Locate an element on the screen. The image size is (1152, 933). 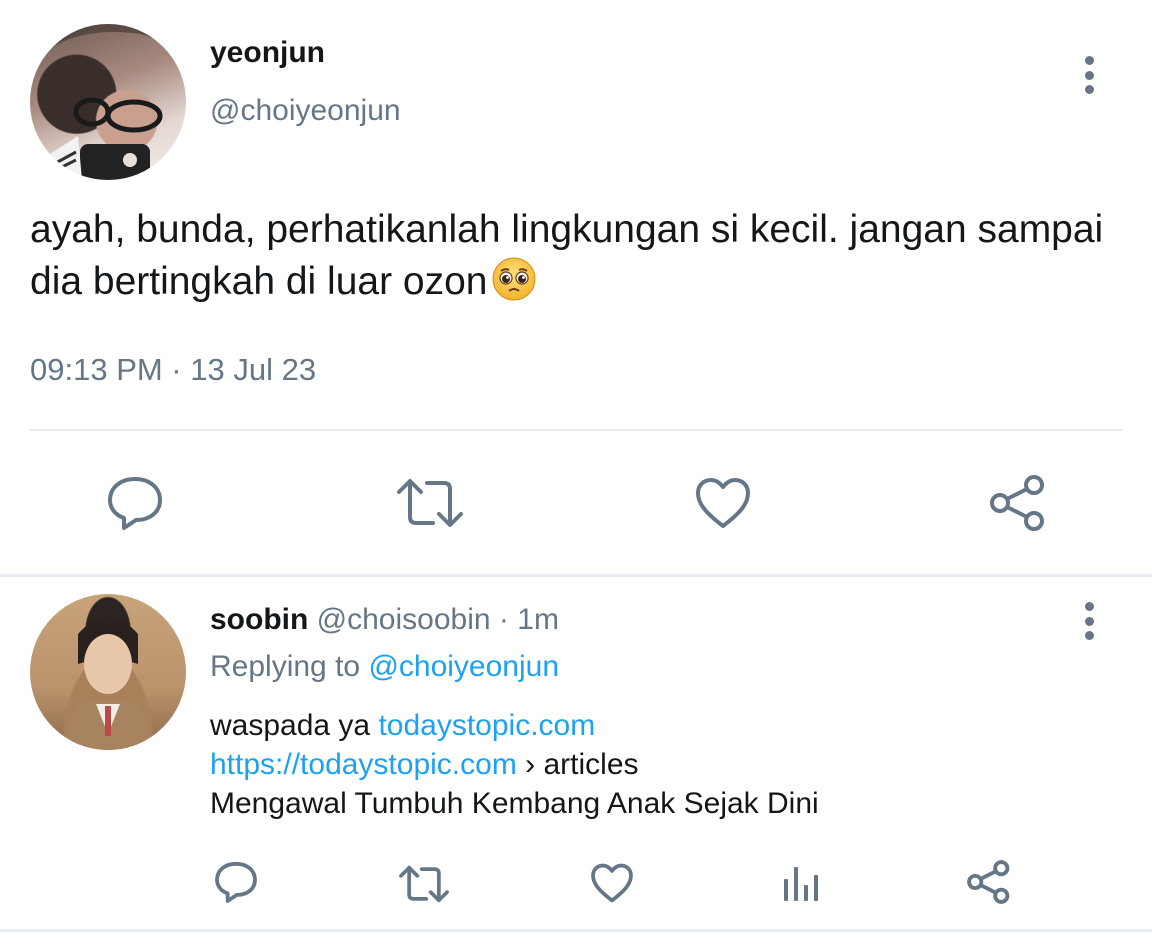
domain-link: todaystopic.com is located at coordinates (486, 725).